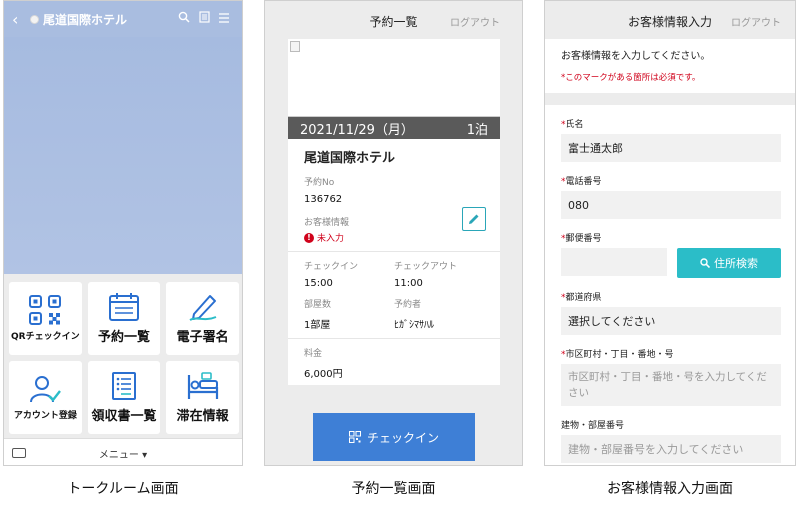 Image resolution: width=800 pixels, height=506 pixels. I want to click on talk-room-header: ‹ 尾道国際ホテル, so click(123, 19).